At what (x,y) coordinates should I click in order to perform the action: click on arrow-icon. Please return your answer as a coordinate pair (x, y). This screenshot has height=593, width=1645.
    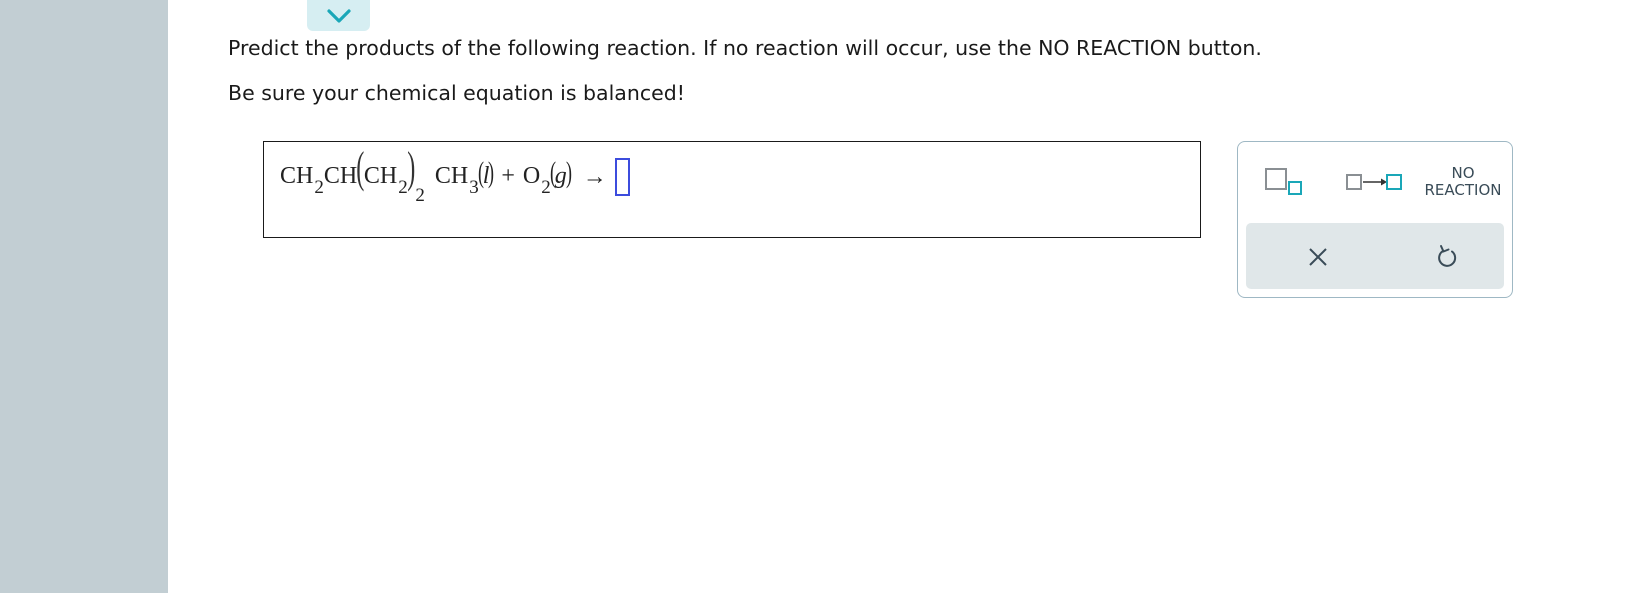
    Looking at the image, I should click on (1374, 182).